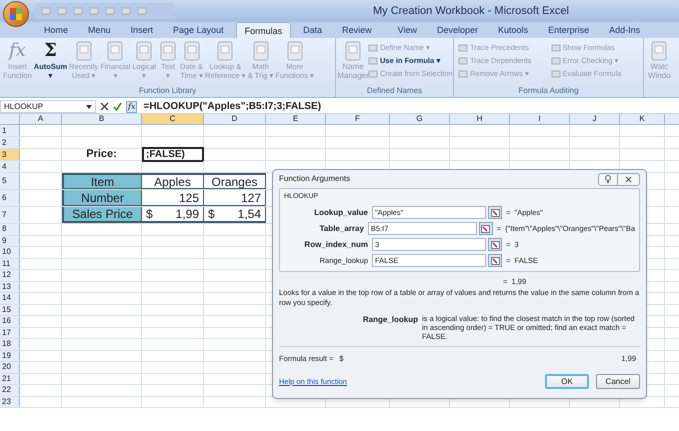 The image size is (679, 431). What do you see at coordinates (569, 30) in the screenshot?
I see `ribbon-tab: Enterprise` at bounding box center [569, 30].